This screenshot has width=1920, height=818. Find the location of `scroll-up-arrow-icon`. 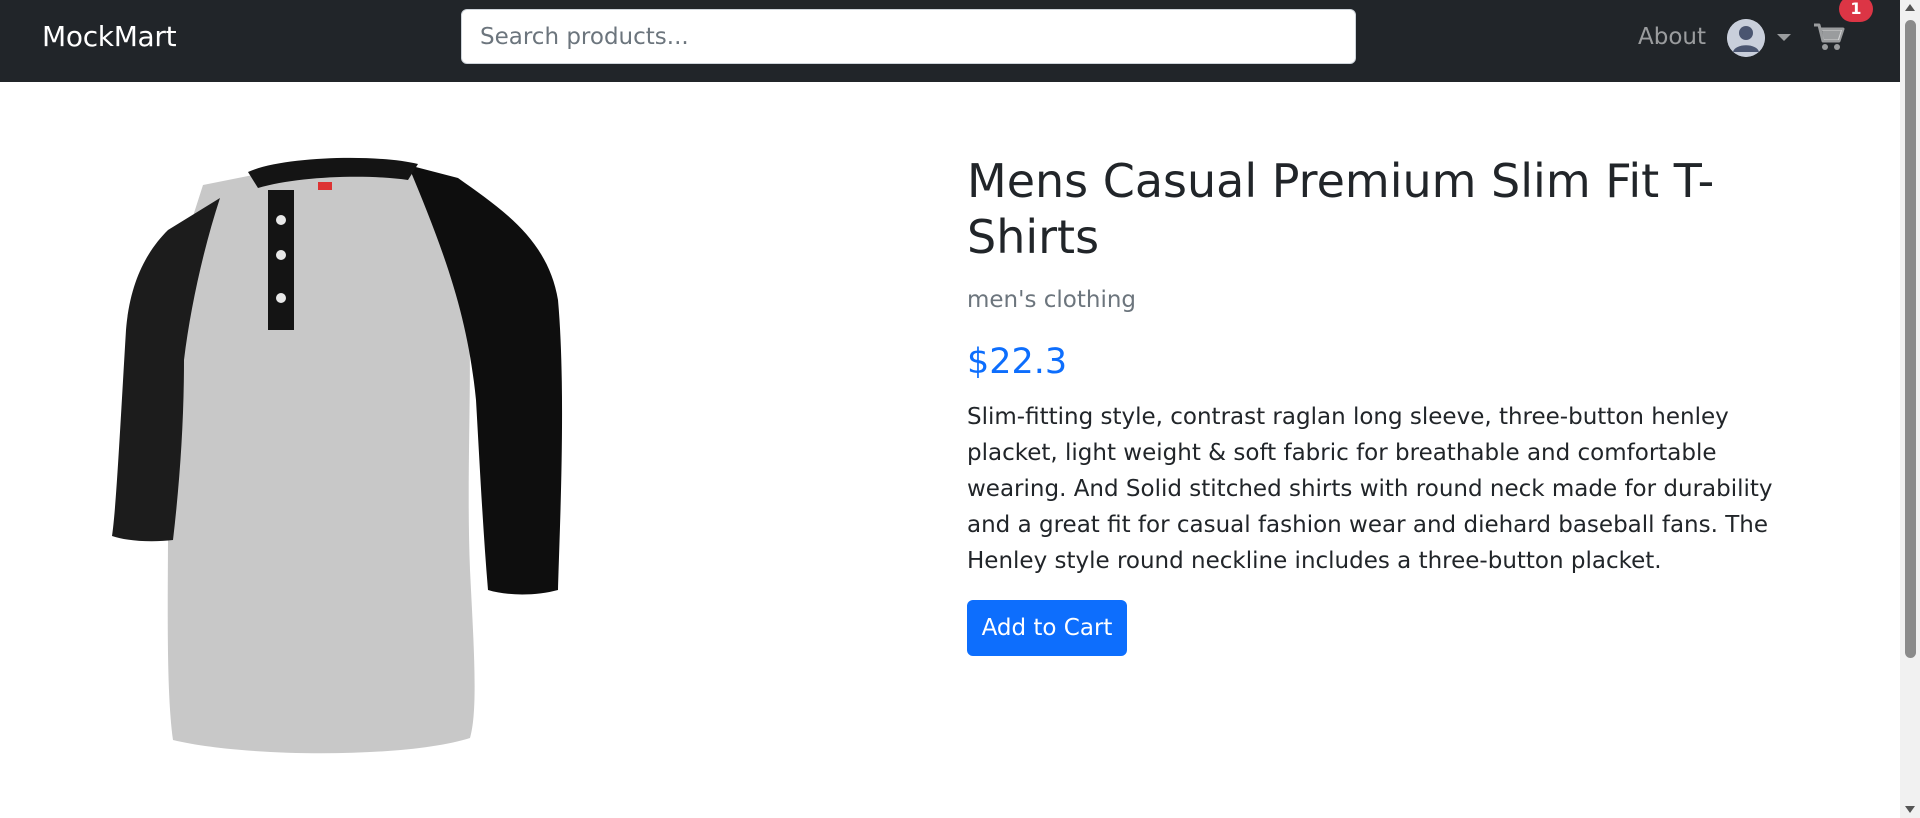

scroll-up-arrow-icon is located at coordinates (1910, 7).